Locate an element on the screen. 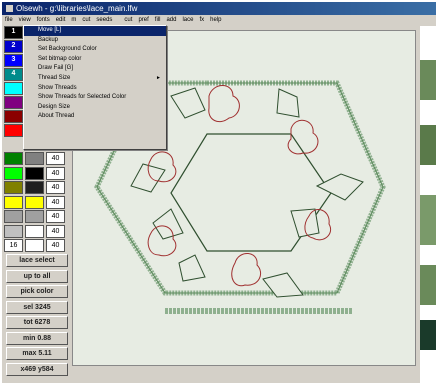  status-bar is located at coordinates (244, 374).